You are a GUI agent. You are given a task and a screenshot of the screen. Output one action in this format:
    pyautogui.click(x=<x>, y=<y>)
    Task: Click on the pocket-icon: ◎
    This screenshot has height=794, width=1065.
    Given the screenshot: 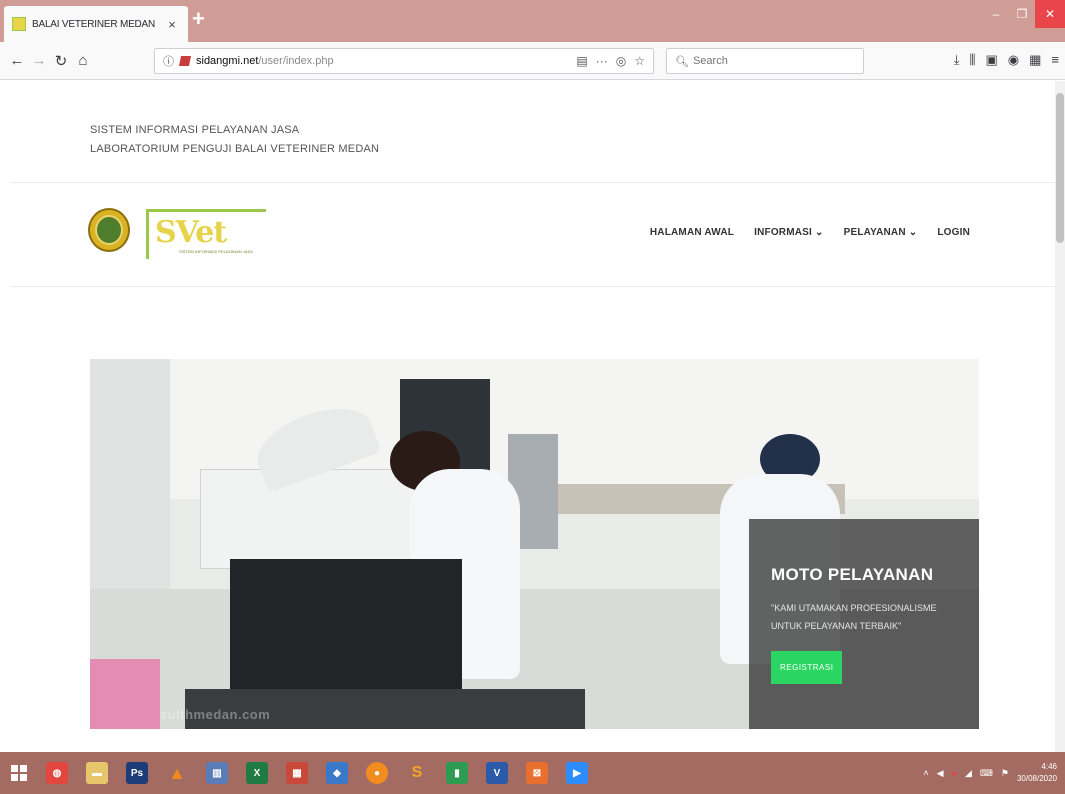 What is the action you would take?
    pyautogui.click(x=621, y=61)
    